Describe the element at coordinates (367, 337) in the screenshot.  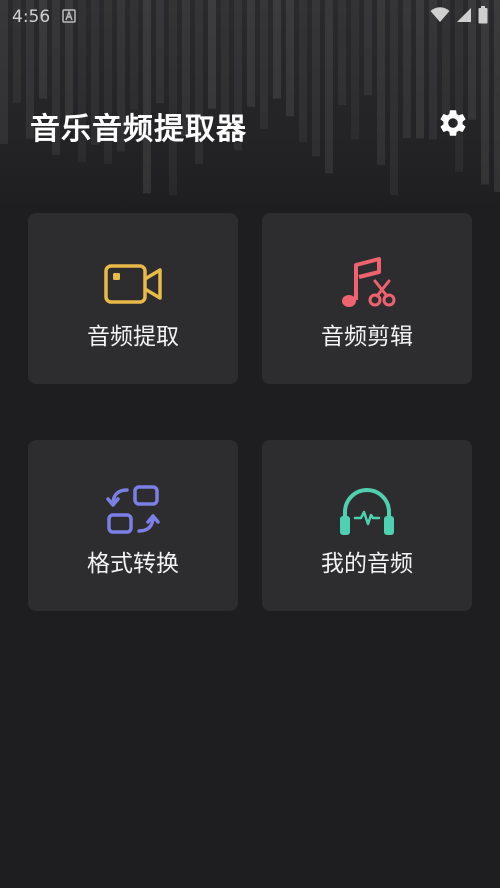
I see `audio-edit-label: 音频剪辑` at that location.